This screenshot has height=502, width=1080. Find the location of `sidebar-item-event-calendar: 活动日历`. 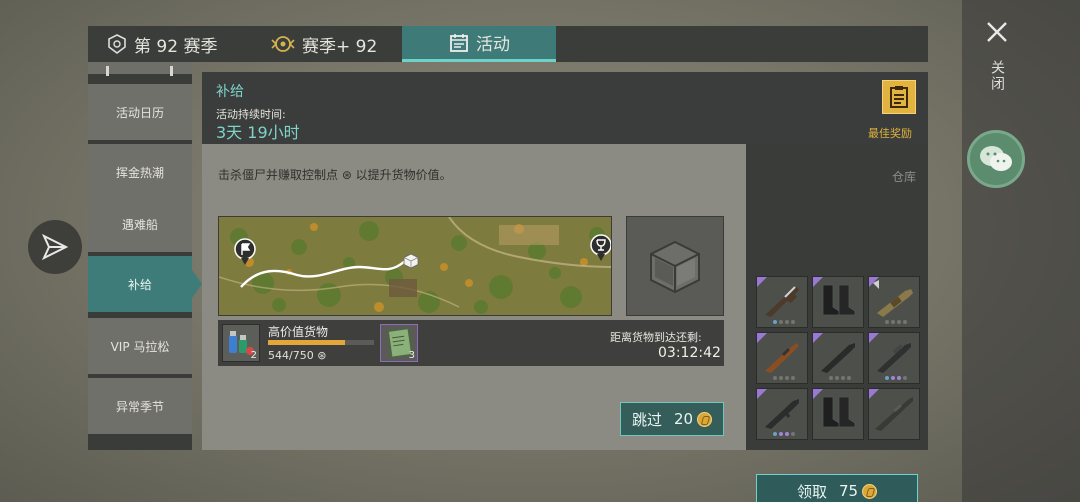

sidebar-item-event-calendar: 活动日历 is located at coordinates (140, 112).